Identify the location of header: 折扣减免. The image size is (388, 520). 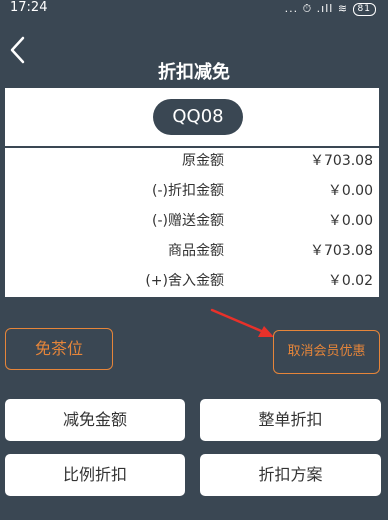
(194, 51).